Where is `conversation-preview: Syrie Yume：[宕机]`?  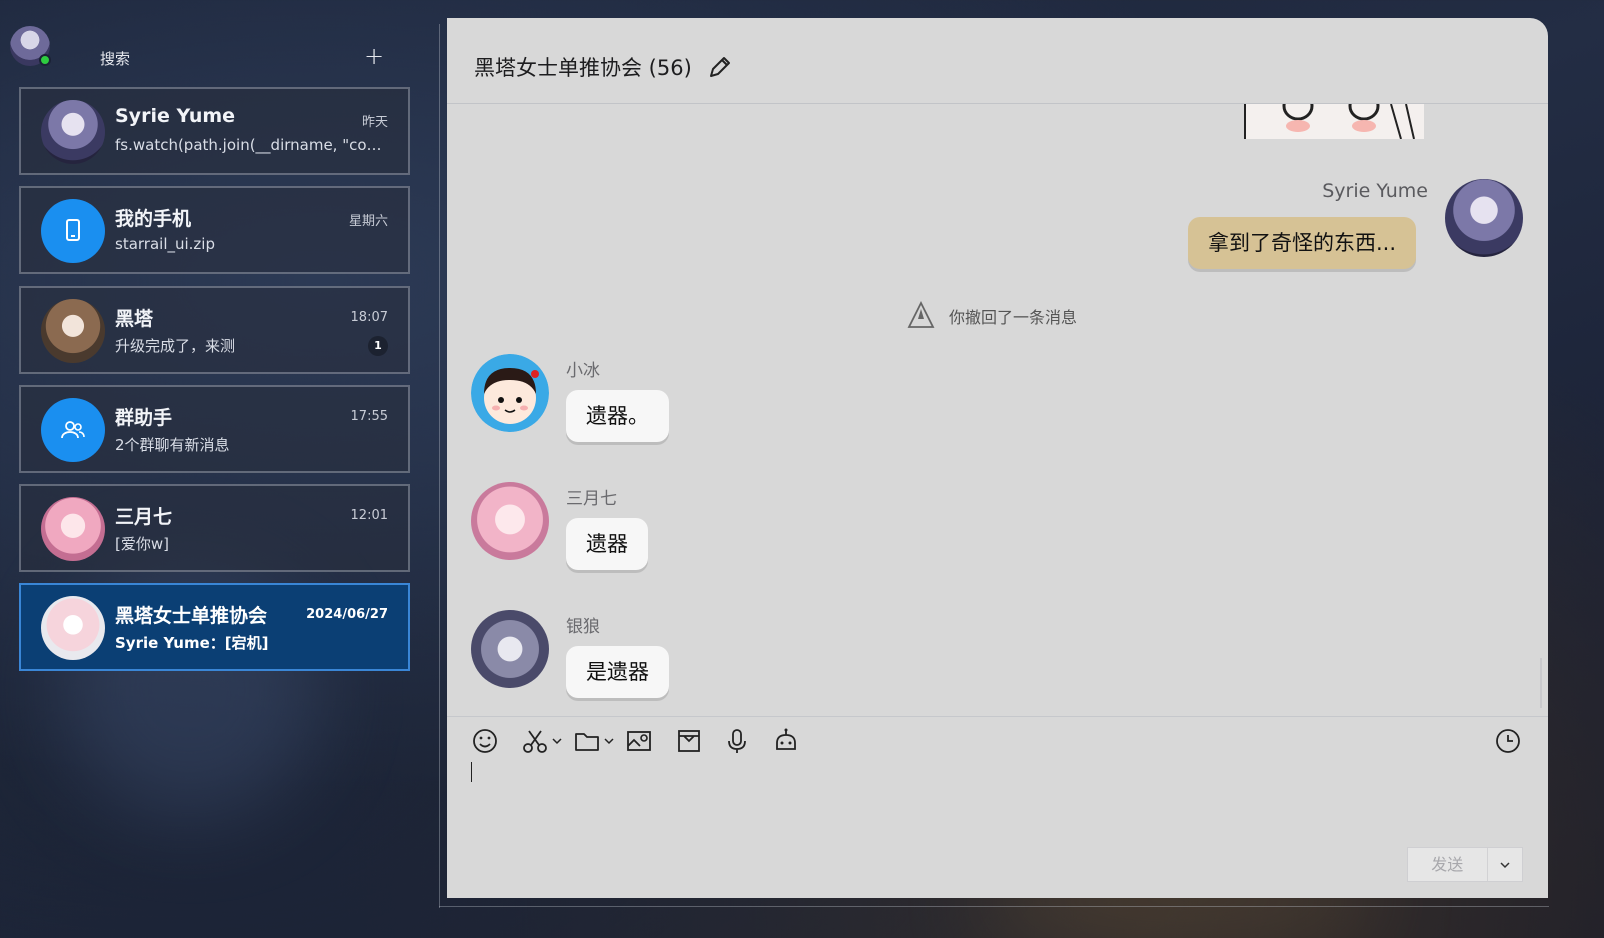 conversation-preview: Syrie Yume：[宕机] is located at coordinates (192, 643).